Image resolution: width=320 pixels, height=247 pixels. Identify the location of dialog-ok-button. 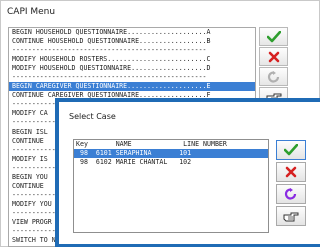
(291, 150).